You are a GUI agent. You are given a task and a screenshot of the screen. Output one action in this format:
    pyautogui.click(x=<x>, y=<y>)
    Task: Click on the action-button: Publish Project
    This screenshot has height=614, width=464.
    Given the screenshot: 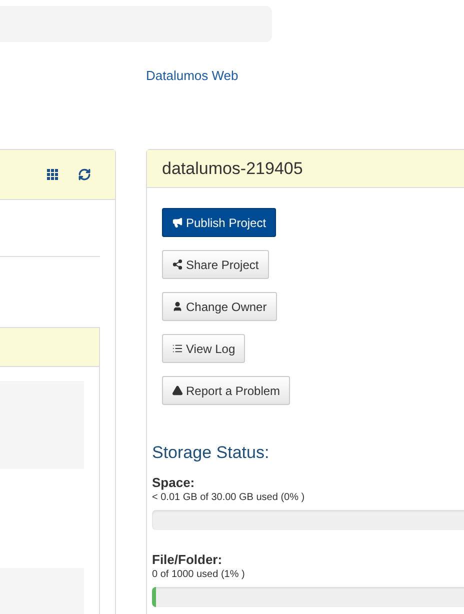 What is the action you would take?
    pyautogui.click(x=219, y=222)
    